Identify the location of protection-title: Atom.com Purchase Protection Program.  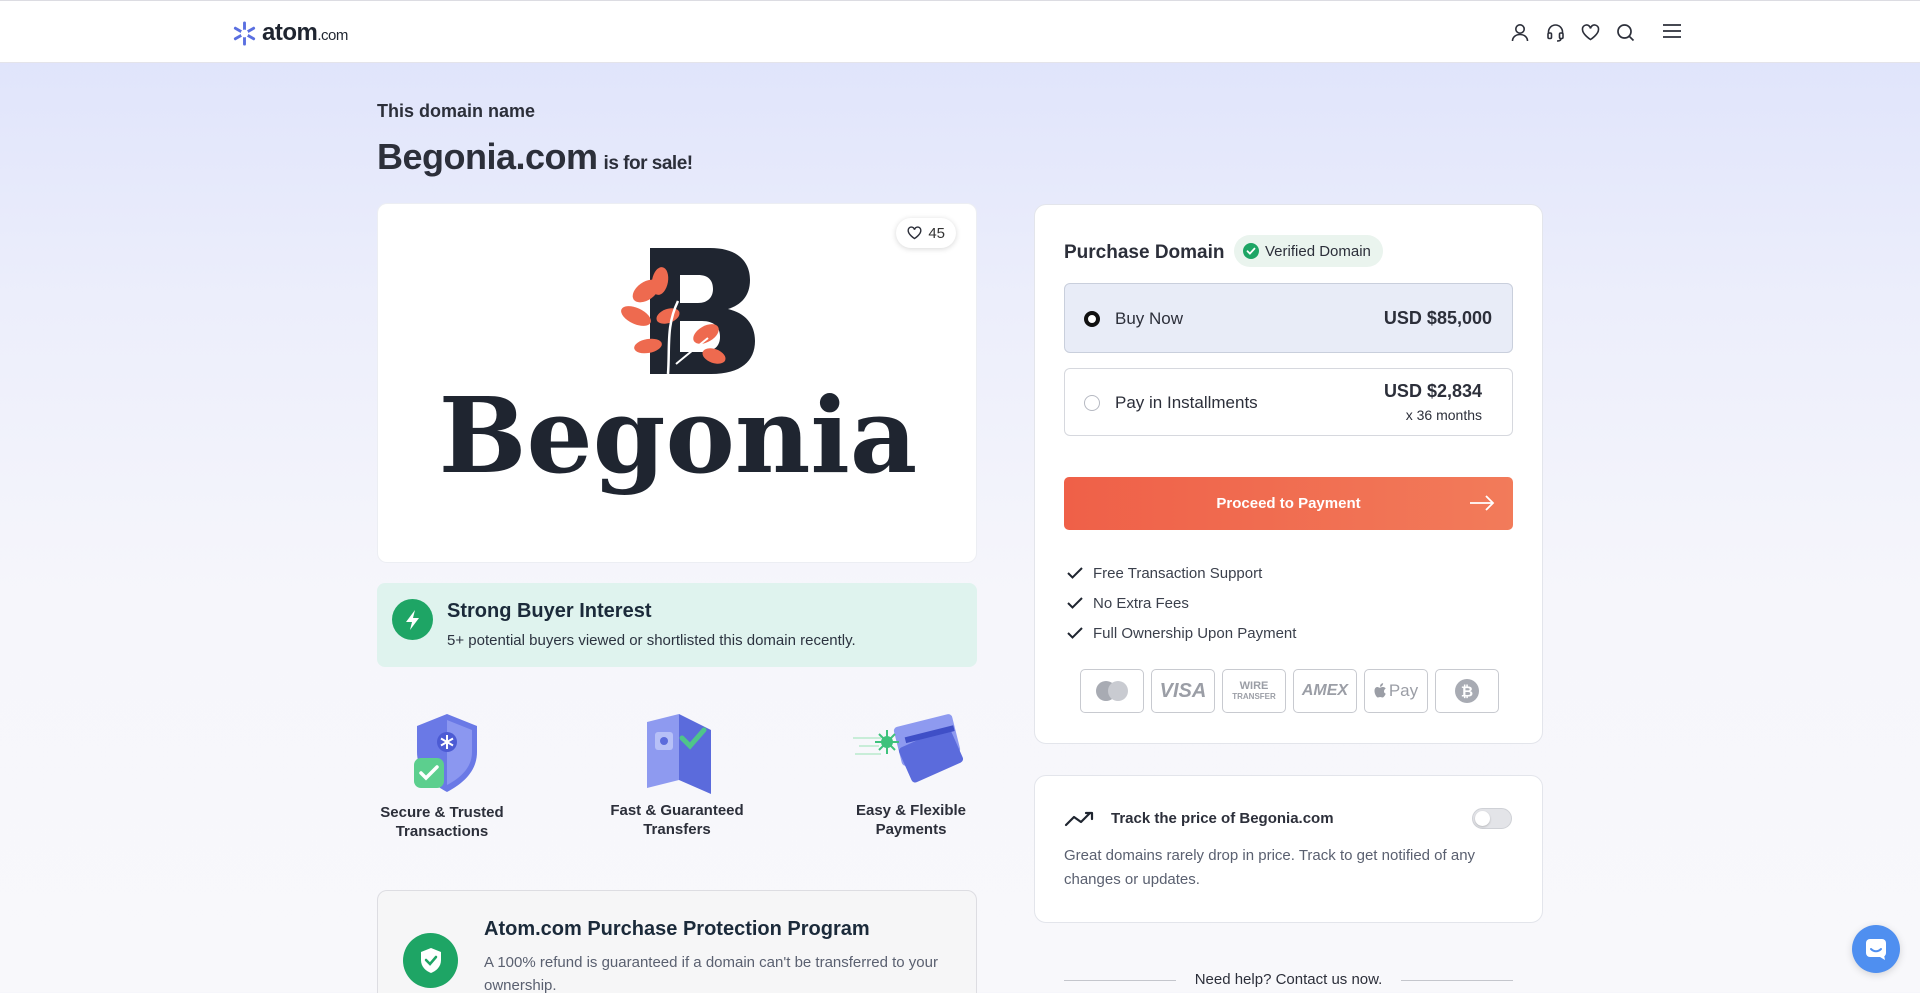
(677, 929).